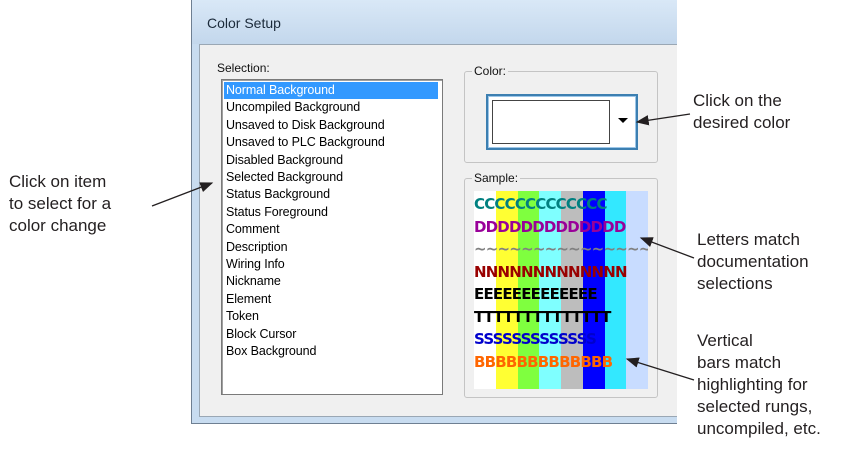 This screenshot has height=455, width=853. I want to click on arrow-to-color, so click(663, 119).